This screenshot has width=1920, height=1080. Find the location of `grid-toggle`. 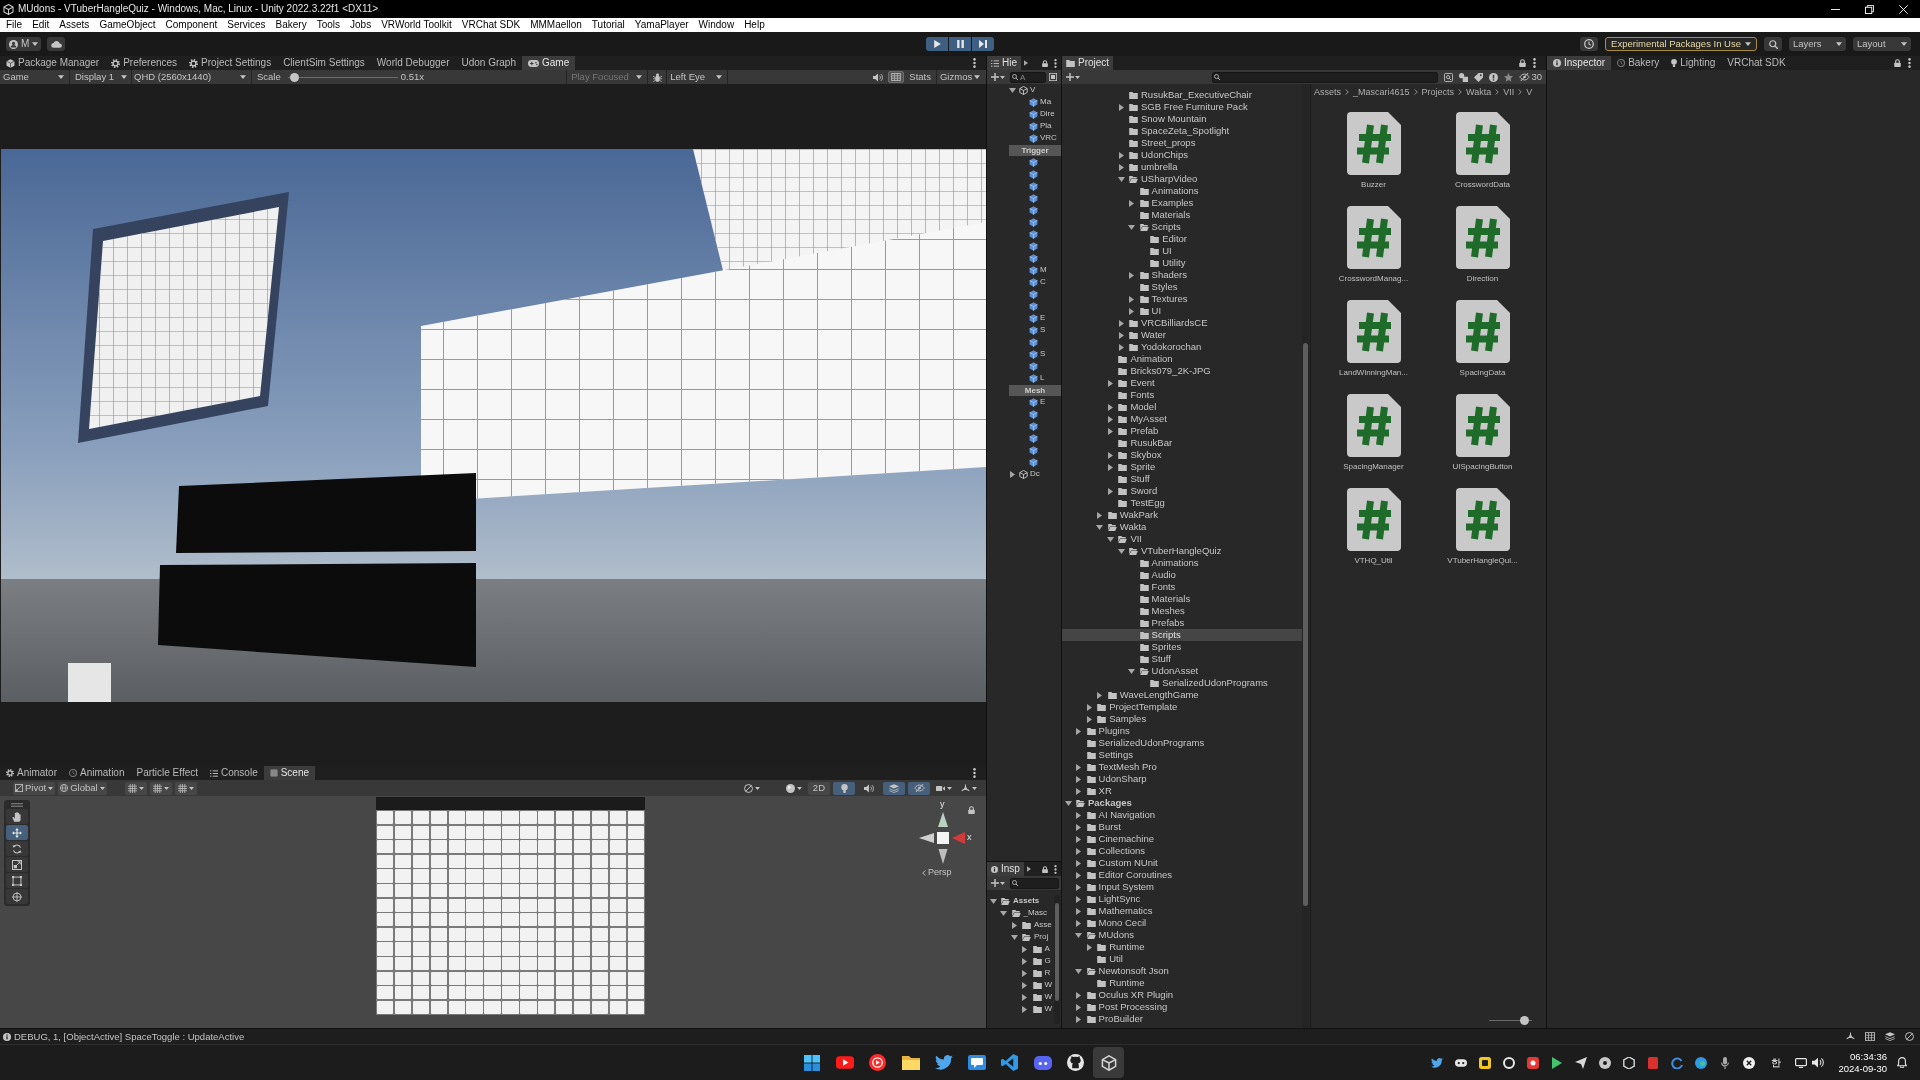

grid-toggle is located at coordinates (896, 77).